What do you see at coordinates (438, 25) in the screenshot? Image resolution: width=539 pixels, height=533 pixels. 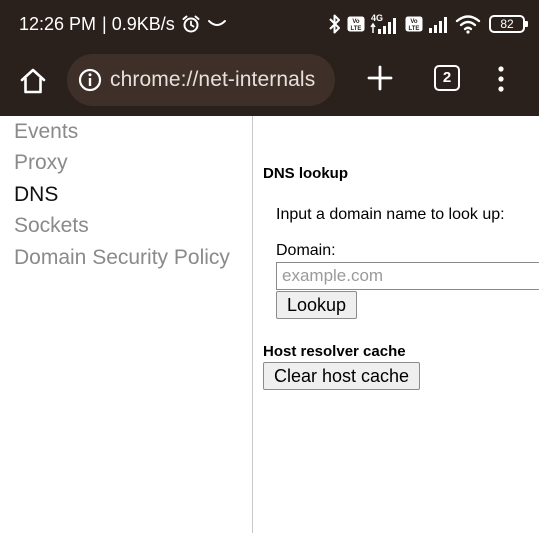 I see `signal-icon` at bounding box center [438, 25].